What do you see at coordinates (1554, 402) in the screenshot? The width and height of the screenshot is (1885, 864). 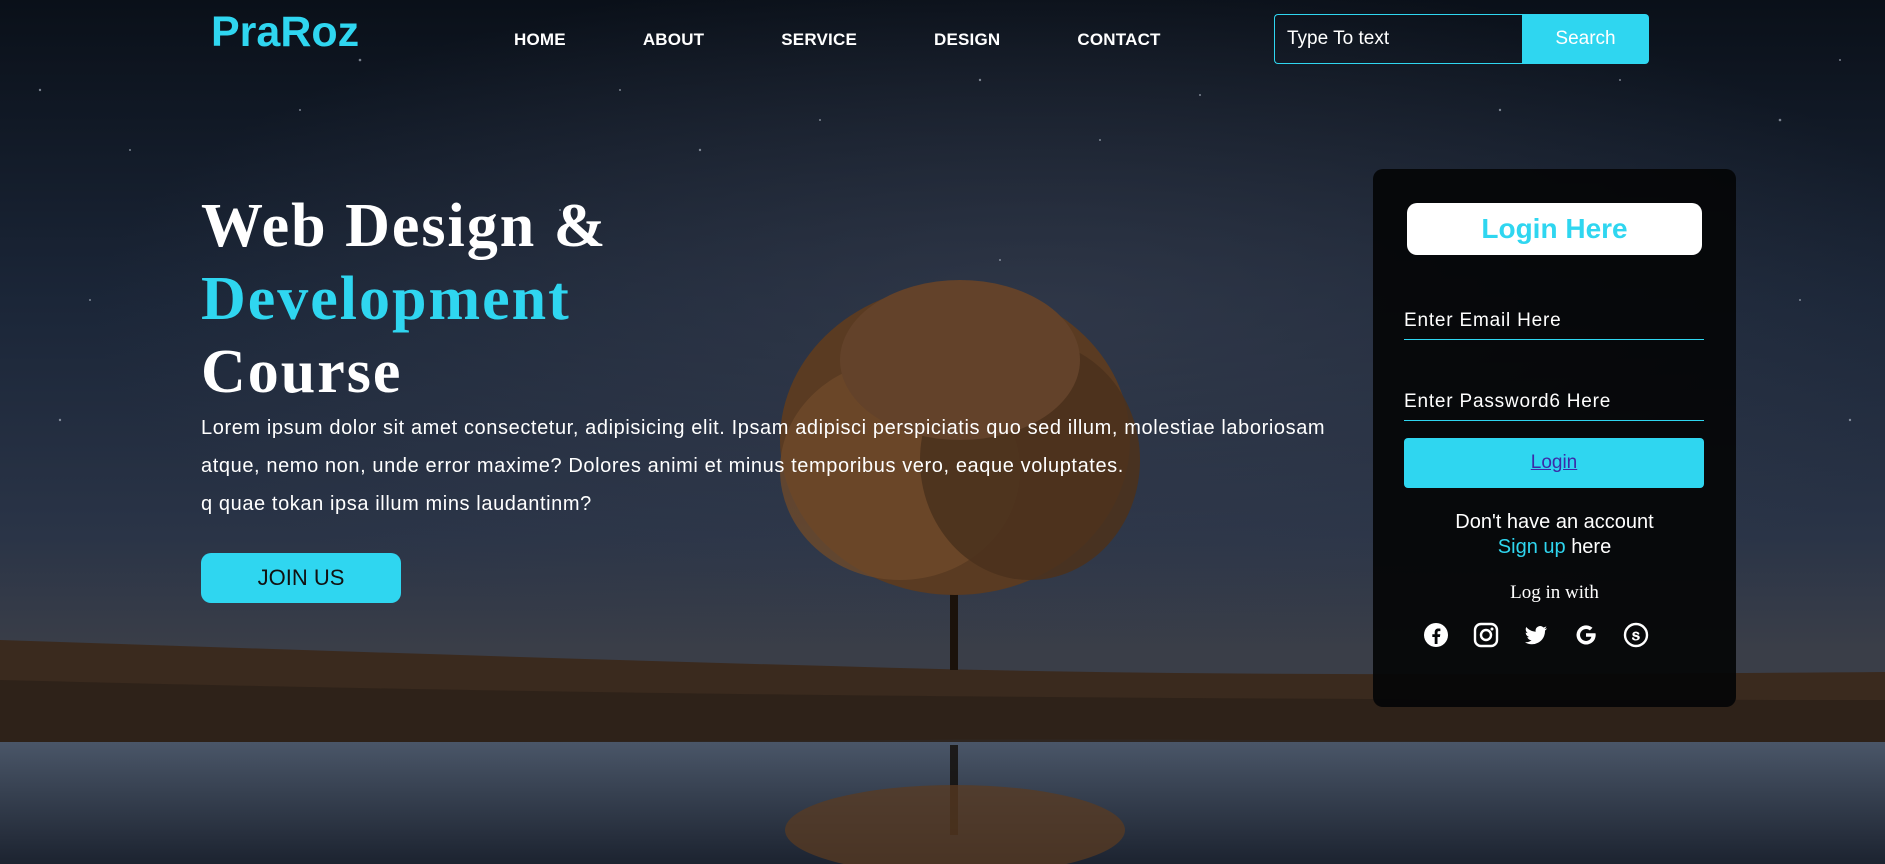 I see `password-field` at bounding box center [1554, 402].